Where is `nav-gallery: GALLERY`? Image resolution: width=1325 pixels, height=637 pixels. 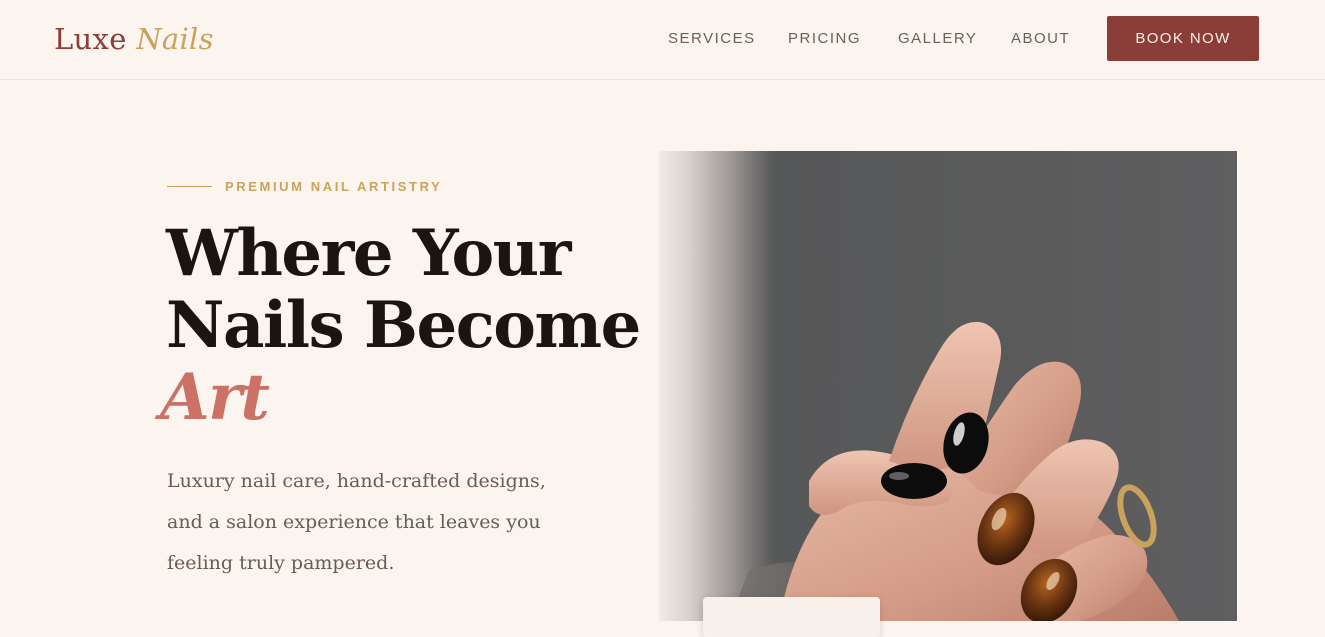
nav-gallery: GALLERY is located at coordinates (937, 39).